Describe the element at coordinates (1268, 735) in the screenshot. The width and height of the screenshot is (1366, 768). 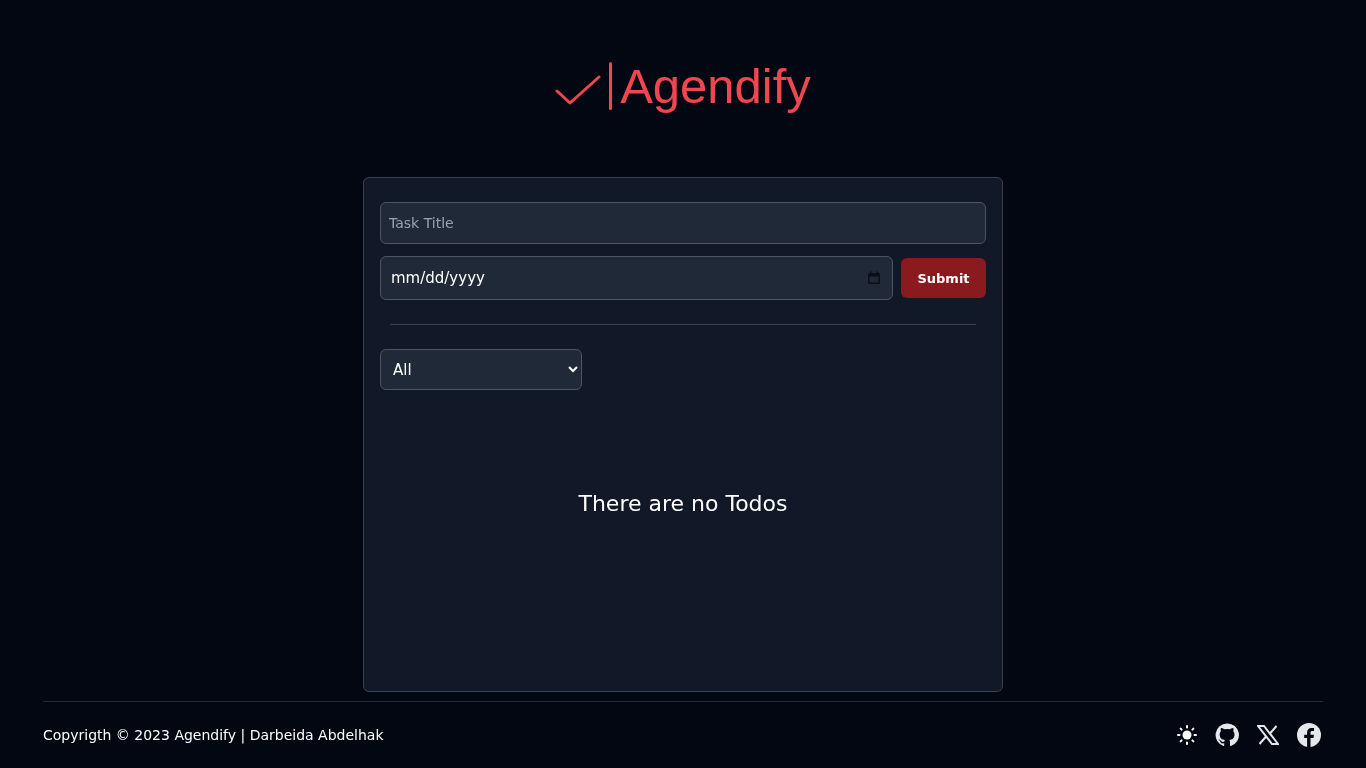
I see `x-logo-icon` at that location.